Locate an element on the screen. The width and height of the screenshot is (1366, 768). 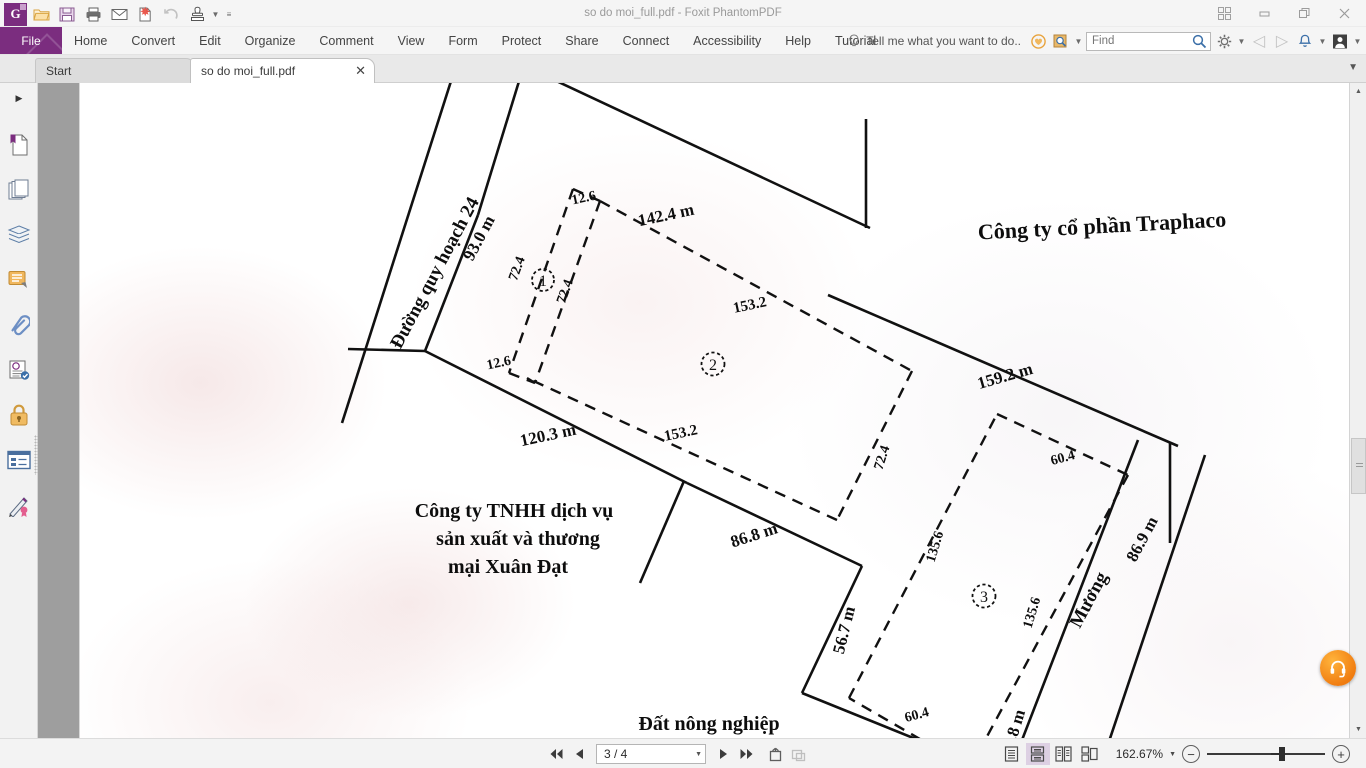
gear-dropdown-caret: ▼ is located at coordinates (1241, 41).